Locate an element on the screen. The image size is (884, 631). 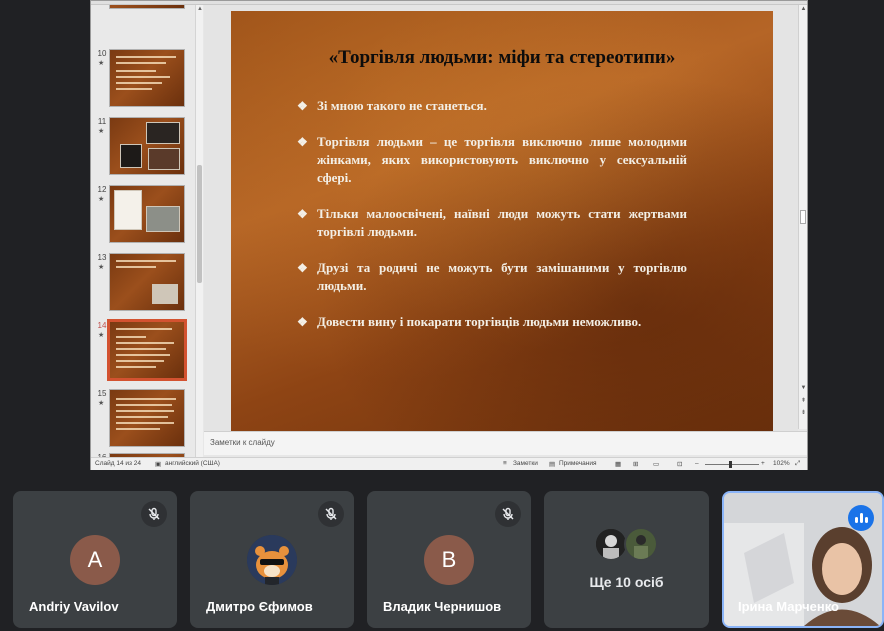
participant-name: Ірина Марченко is located at coordinates (788, 606).